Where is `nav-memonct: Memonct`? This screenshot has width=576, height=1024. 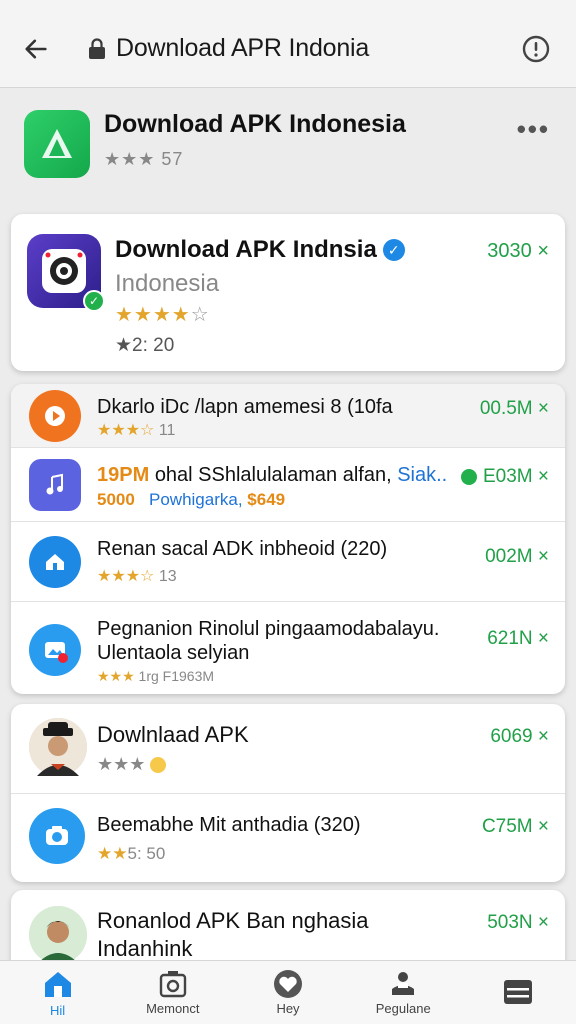 nav-memonct: Memonct is located at coordinates (172, 992).